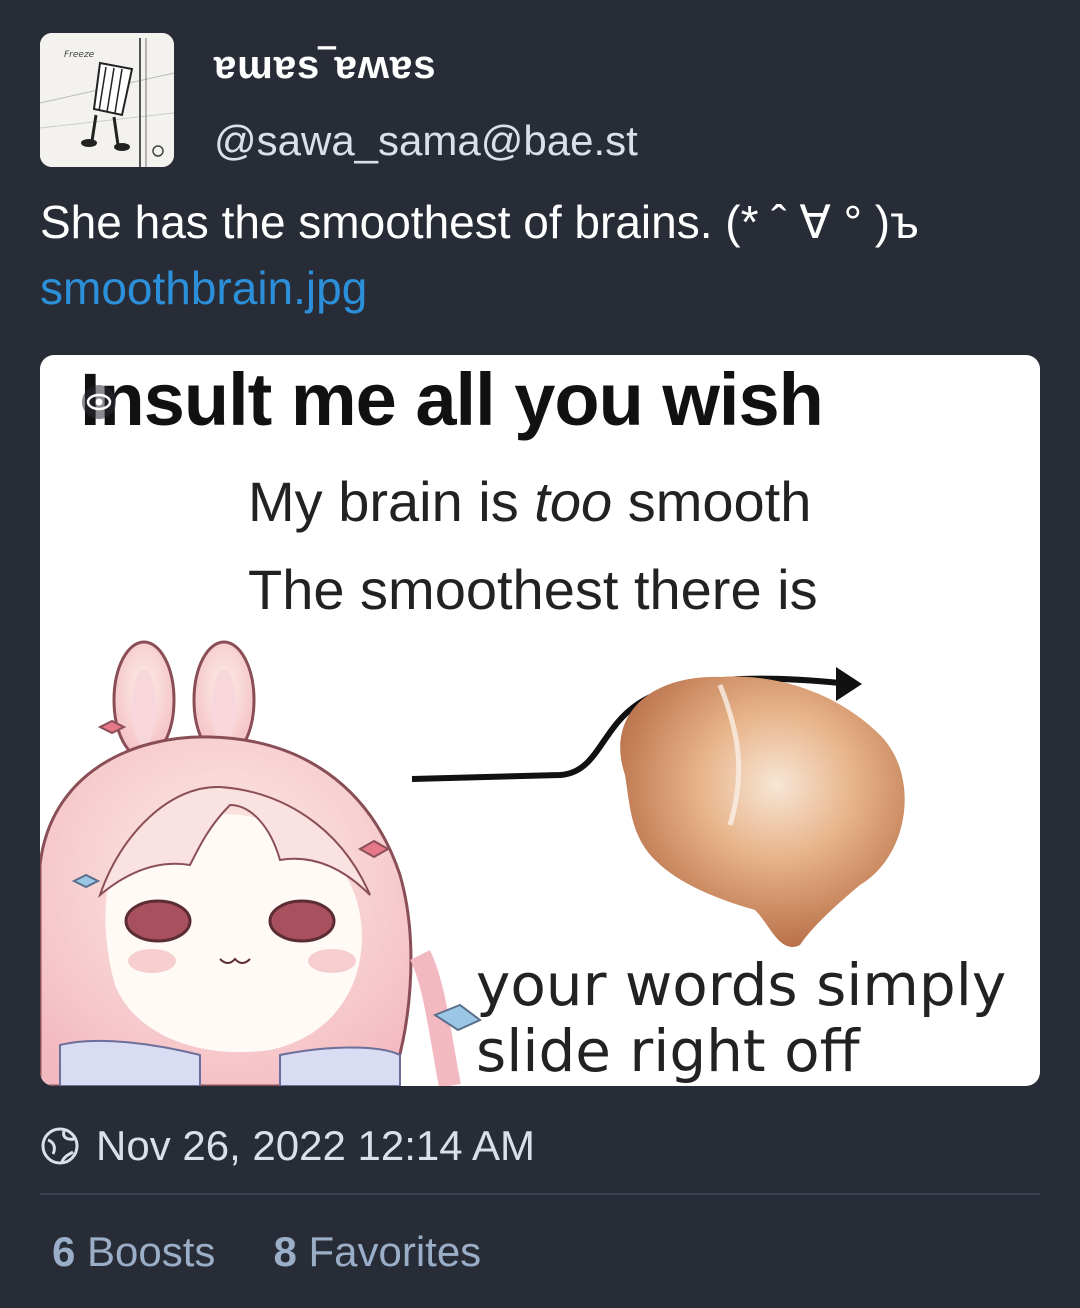 The height and width of the screenshot is (1308, 1080). I want to click on attachment-link: smoothbrain.jpg, so click(540, 288).